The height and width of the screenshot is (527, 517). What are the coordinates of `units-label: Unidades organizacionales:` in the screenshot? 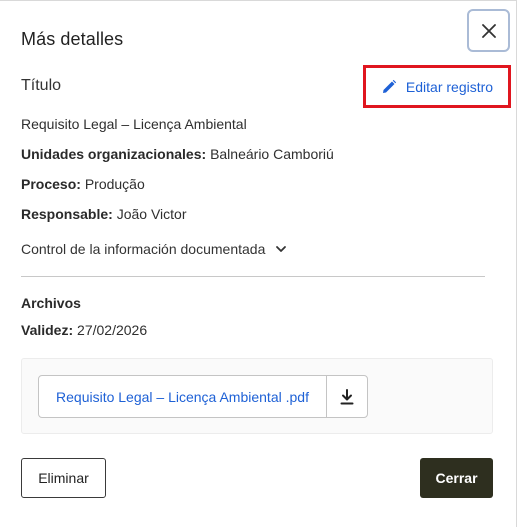 It's located at (114, 154).